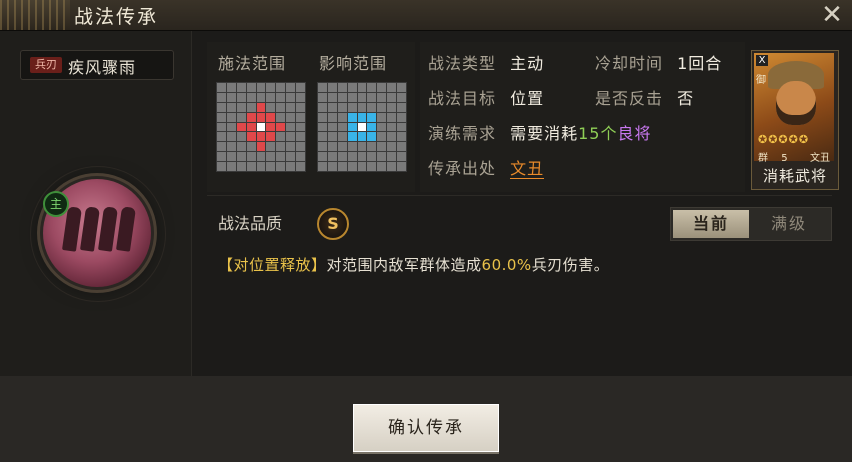  What do you see at coordinates (97, 65) in the screenshot?
I see `skill-name-tag: 兵刃 疾风骤雨` at bounding box center [97, 65].